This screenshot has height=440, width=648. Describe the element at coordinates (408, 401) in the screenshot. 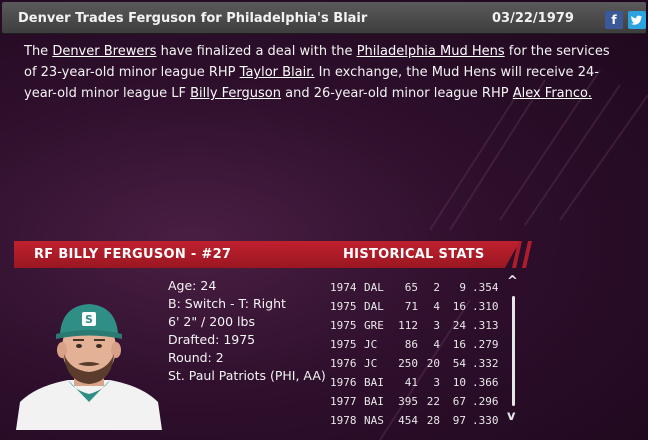

I see `stat-ab: 395` at that location.